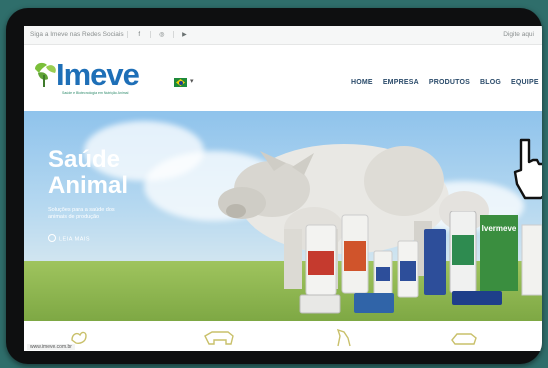  Describe the element at coordinates (362, 82) in the screenshot. I see `nav-home: HOME` at that location.